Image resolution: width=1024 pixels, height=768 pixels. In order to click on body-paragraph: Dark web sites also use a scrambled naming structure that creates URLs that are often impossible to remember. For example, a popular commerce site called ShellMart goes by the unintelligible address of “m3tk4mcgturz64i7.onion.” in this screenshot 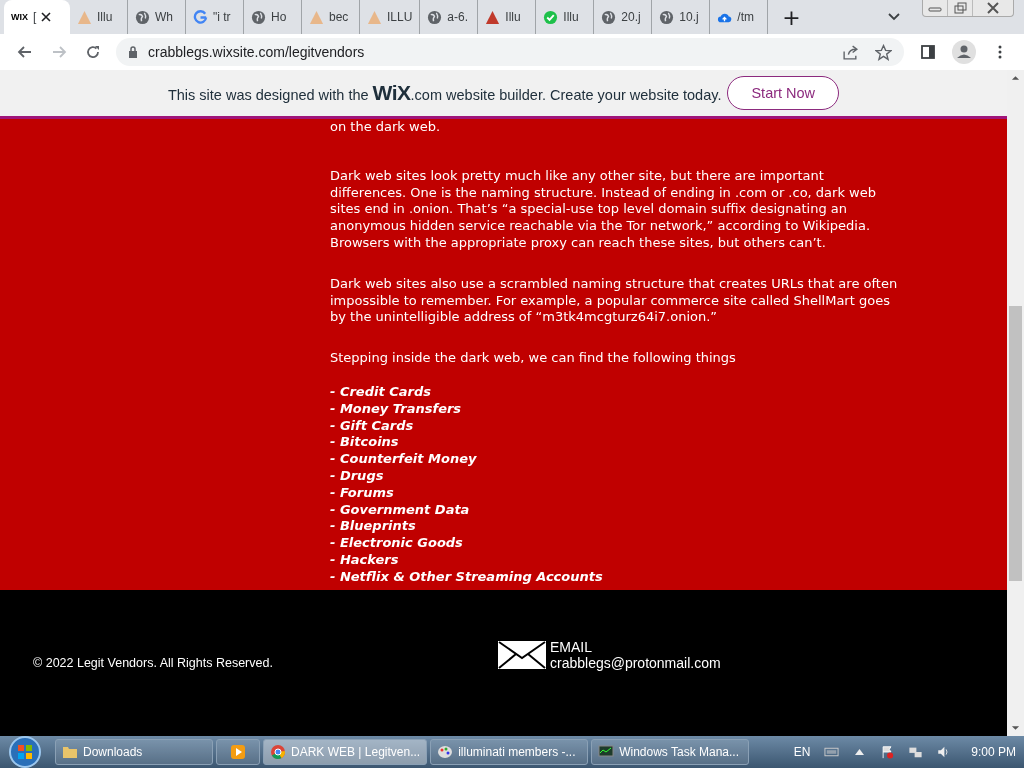, I will do `click(614, 301)`.